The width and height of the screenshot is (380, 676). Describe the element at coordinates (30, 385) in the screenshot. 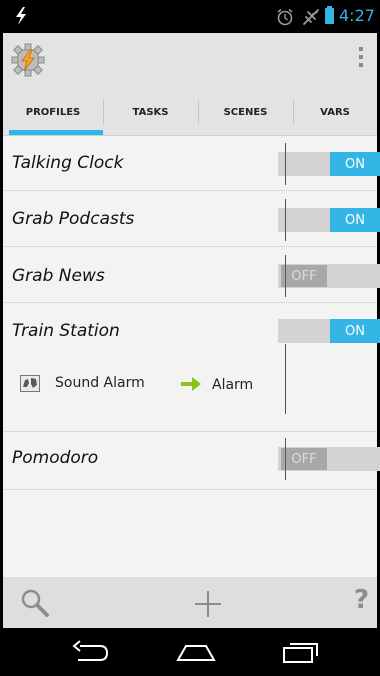

I see `map-icon` at that location.